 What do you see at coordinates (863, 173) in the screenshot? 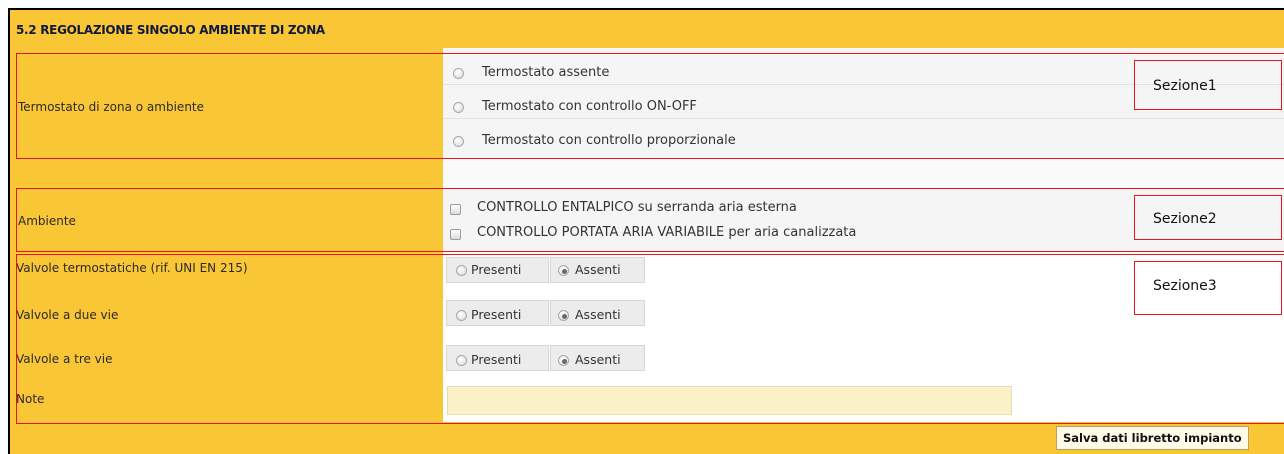
I see `spacer-cell` at bounding box center [863, 173].